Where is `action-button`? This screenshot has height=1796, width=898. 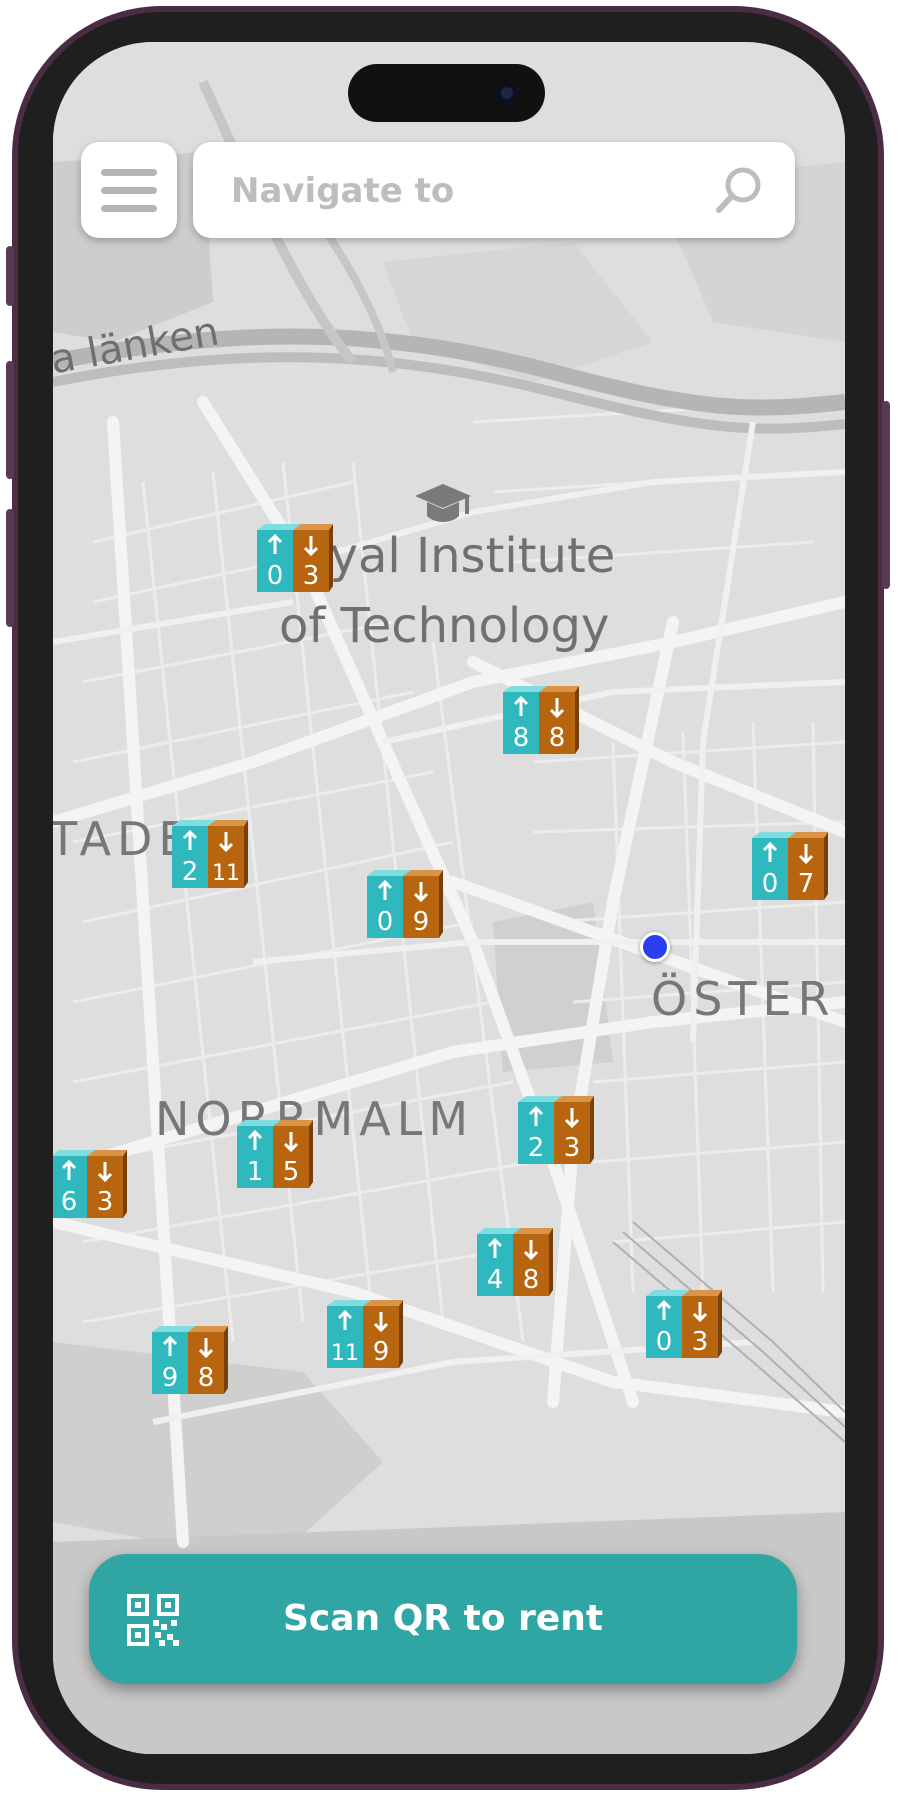 action-button is located at coordinates (10, 276).